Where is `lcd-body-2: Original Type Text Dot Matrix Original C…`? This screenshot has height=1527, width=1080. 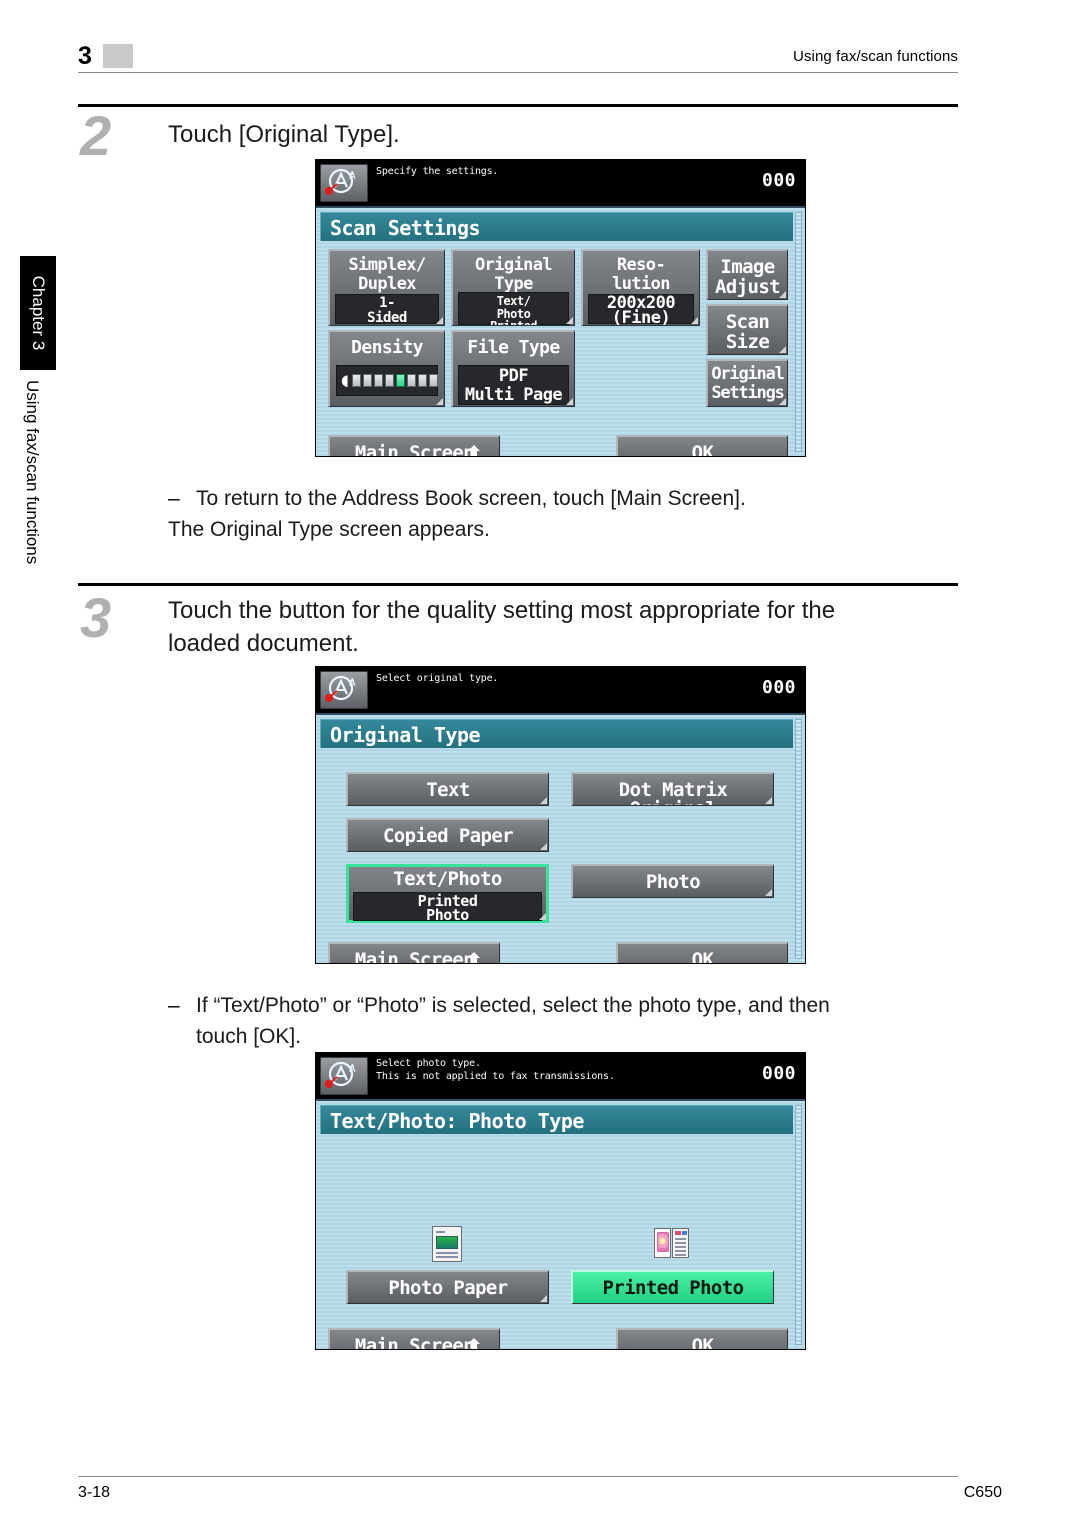 lcd-body-2: Original Type Text Dot Matrix Original C… is located at coordinates (560, 838).